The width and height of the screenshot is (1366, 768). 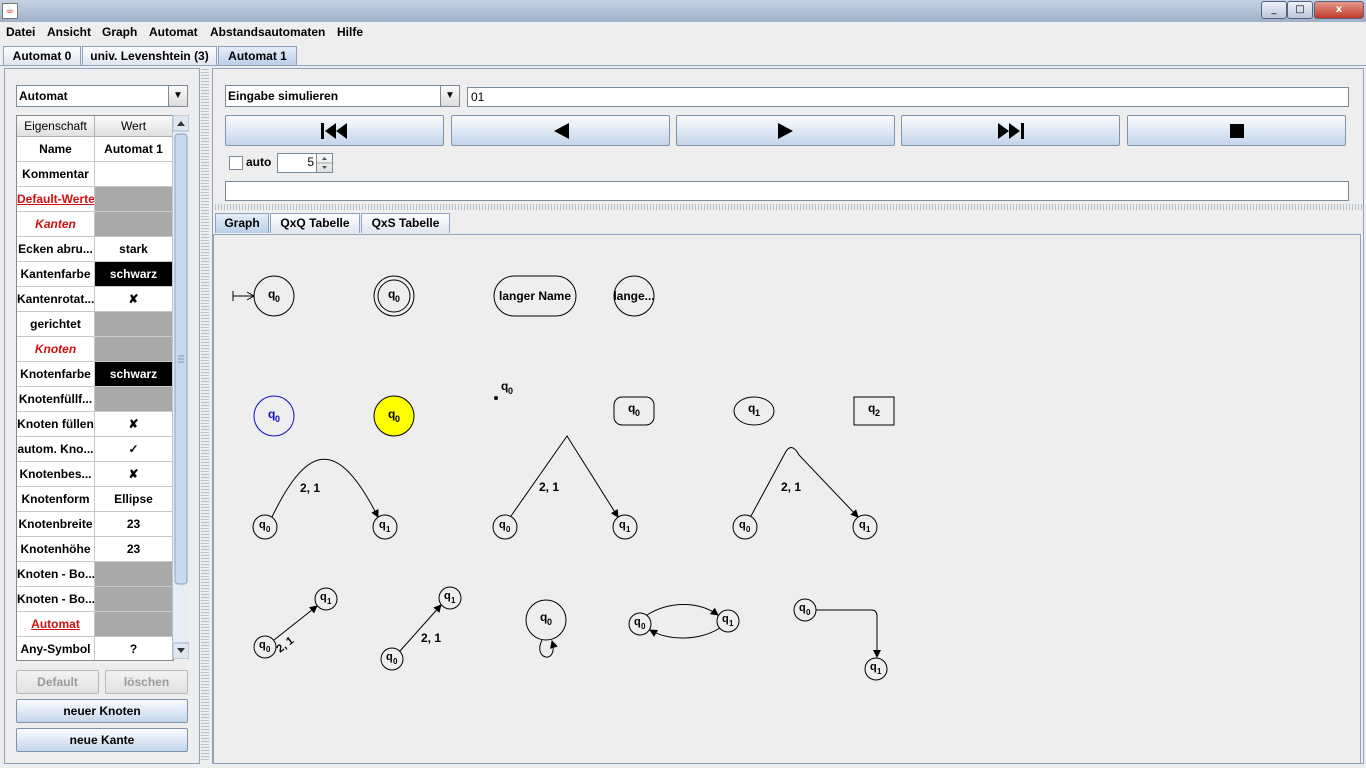 I want to click on property-value: Automat 1, so click(x=134, y=149).